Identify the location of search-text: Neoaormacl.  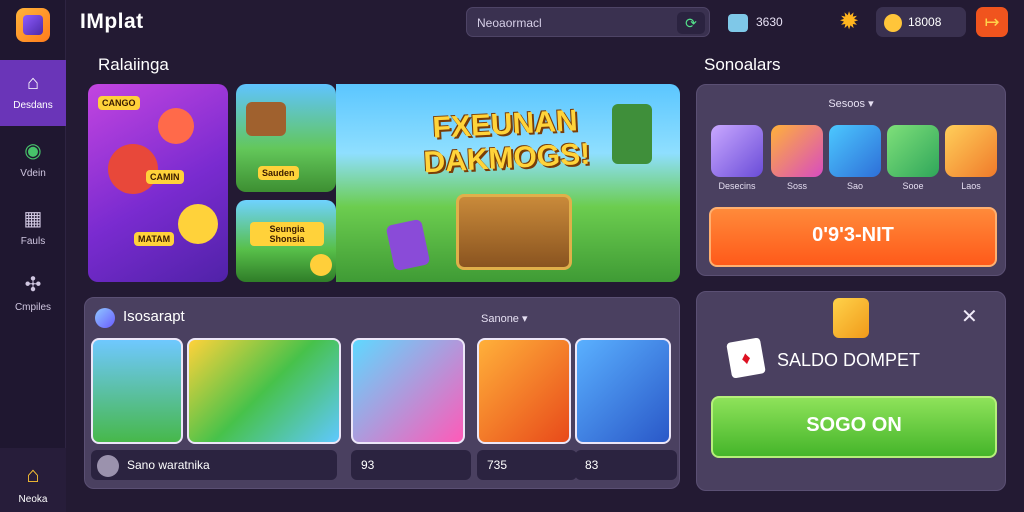
(509, 23).